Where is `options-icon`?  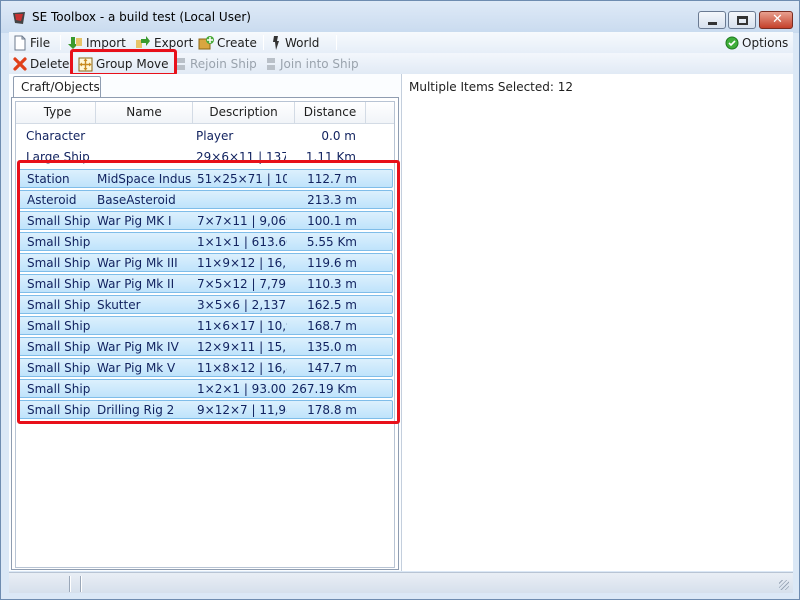 options-icon is located at coordinates (732, 43).